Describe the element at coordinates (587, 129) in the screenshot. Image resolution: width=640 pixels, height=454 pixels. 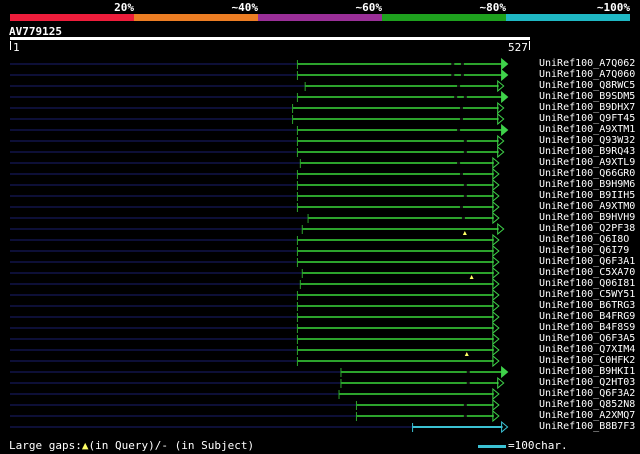
I see `hit-label: UniRef100_A9XTM1` at that location.